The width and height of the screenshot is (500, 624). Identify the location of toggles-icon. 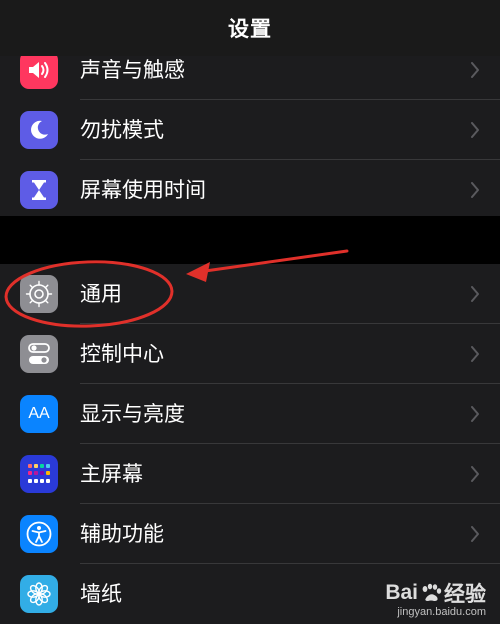
(39, 354).